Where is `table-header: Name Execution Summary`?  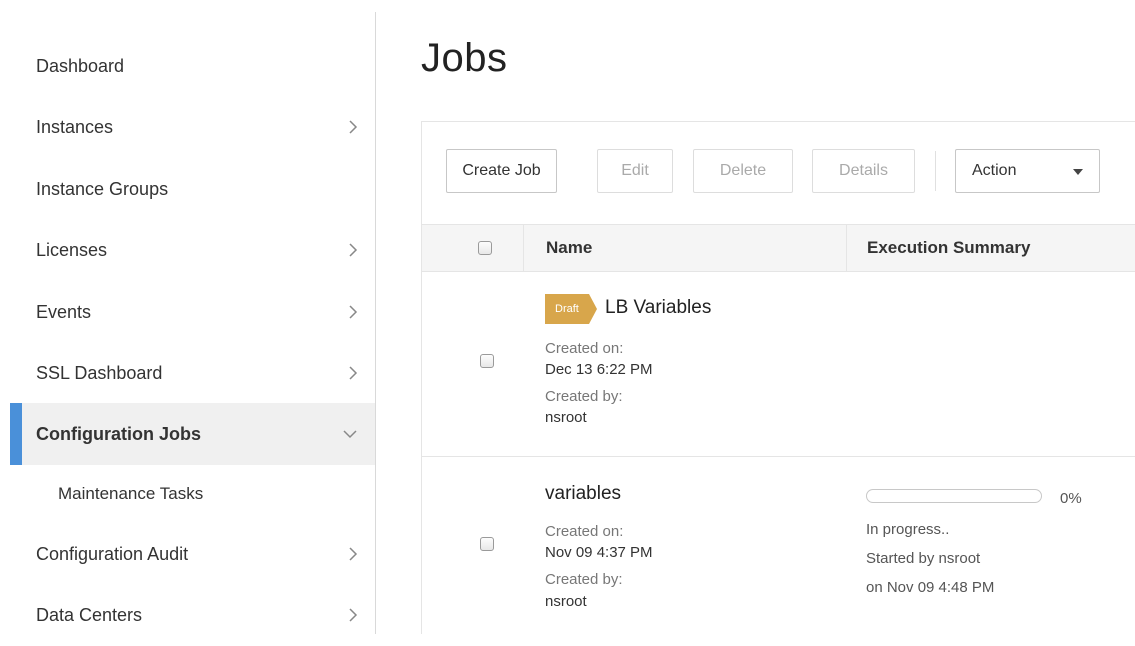 table-header: Name Execution Summary is located at coordinates (778, 248).